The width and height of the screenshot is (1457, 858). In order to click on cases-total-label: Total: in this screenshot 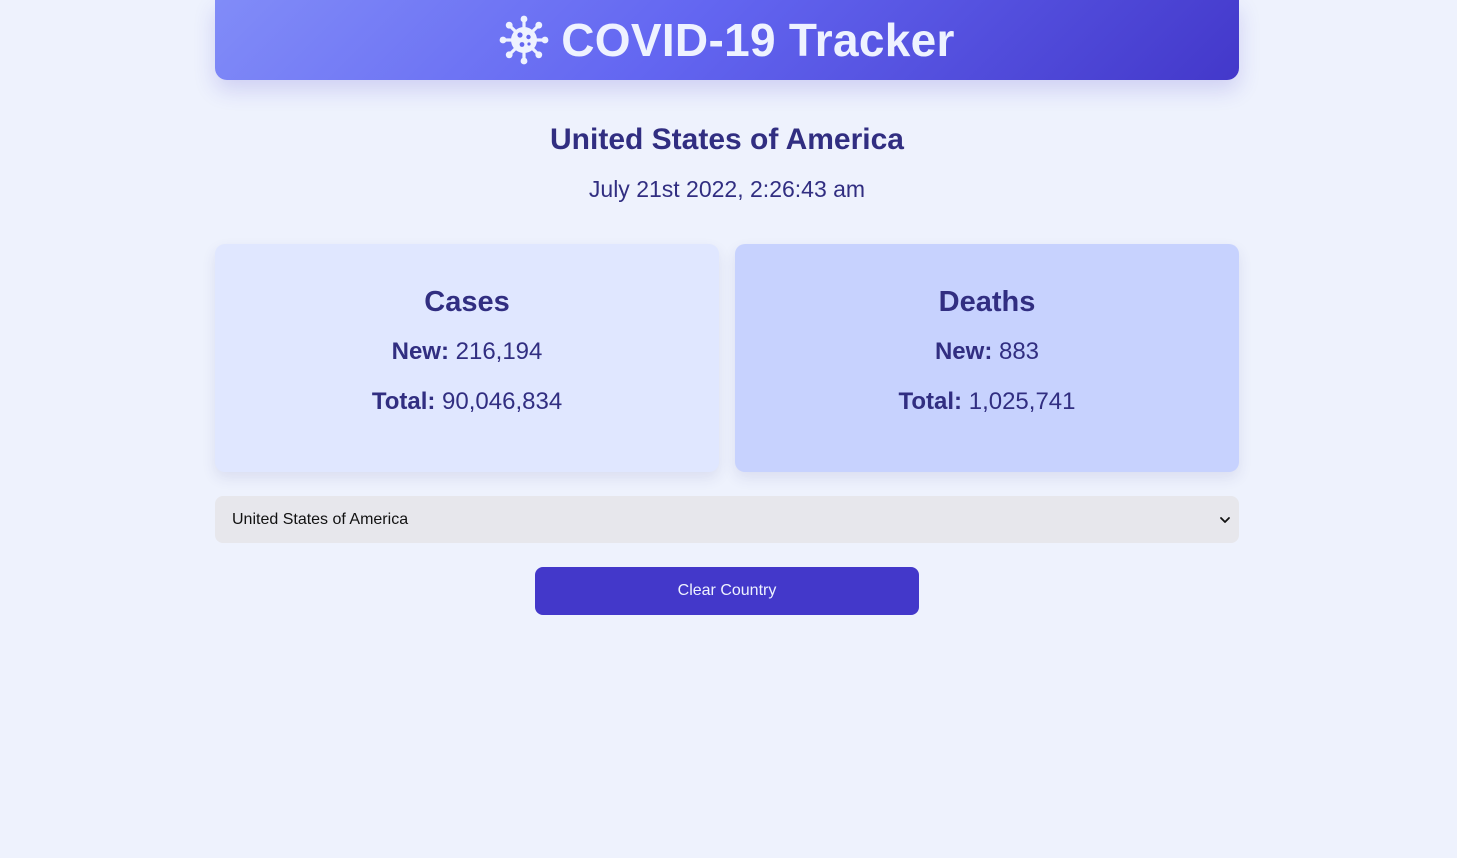, I will do `click(403, 401)`.